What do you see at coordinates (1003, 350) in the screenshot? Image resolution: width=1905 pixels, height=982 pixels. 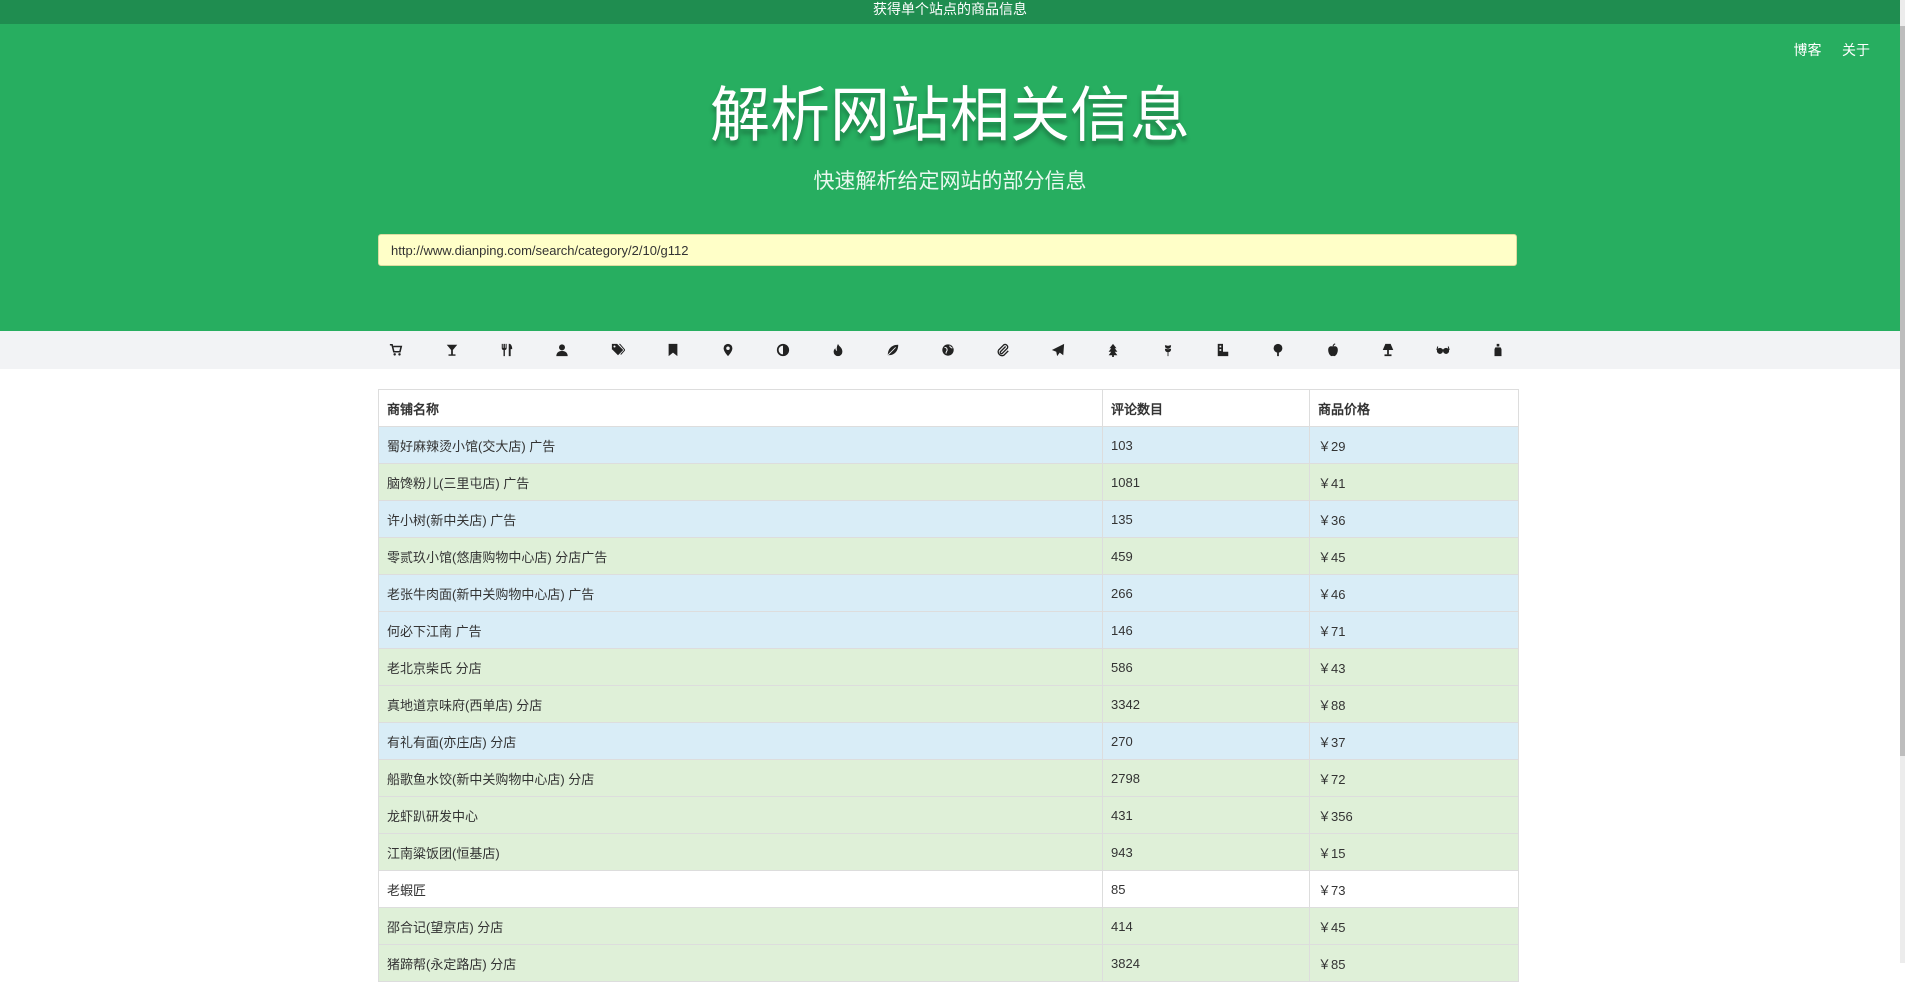 I see `paperclip-icon` at bounding box center [1003, 350].